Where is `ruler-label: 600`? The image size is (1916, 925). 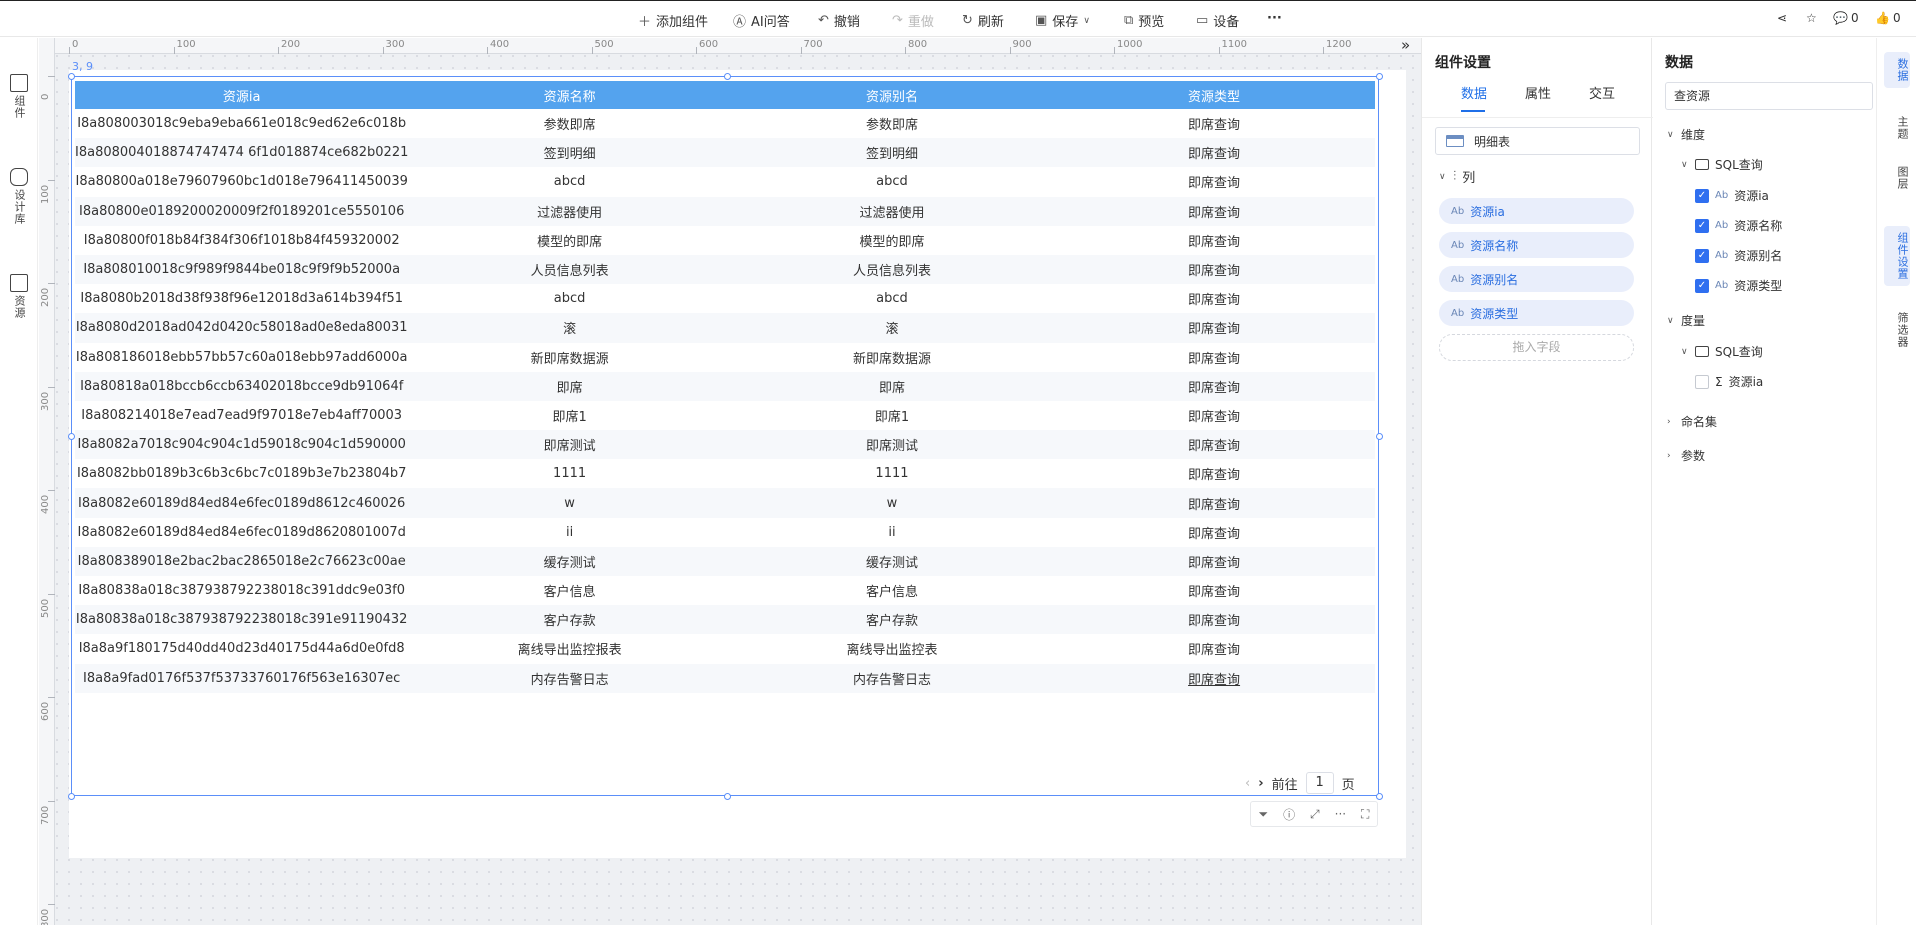 ruler-label: 600 is located at coordinates (45, 711).